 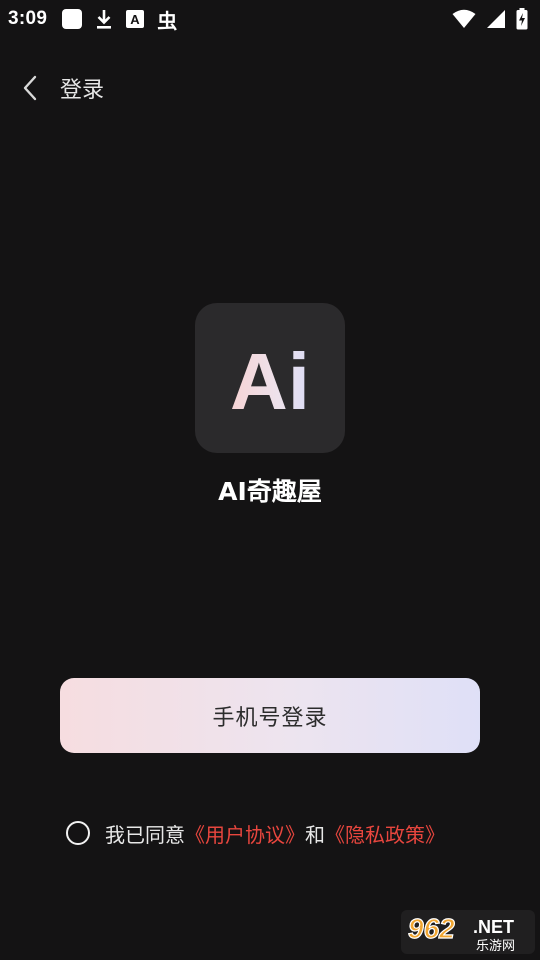 I want to click on wifi-icon, so click(x=464, y=19).